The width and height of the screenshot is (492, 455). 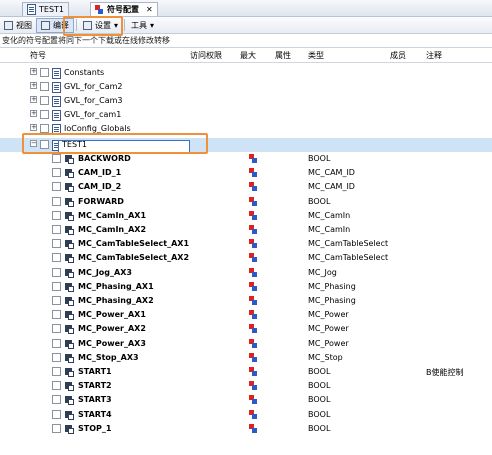 What do you see at coordinates (246, 230) in the screenshot?
I see `variable-row: MC_CamIn_AX2 MC_CamIn` at bounding box center [246, 230].